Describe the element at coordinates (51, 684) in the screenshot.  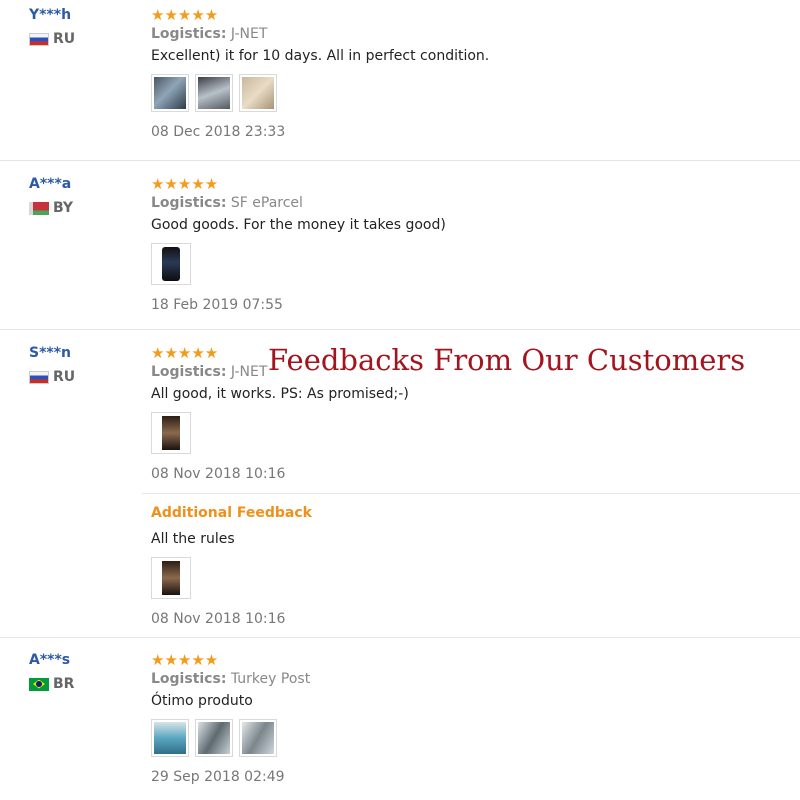
I see `reviewer-country: BR` at that location.